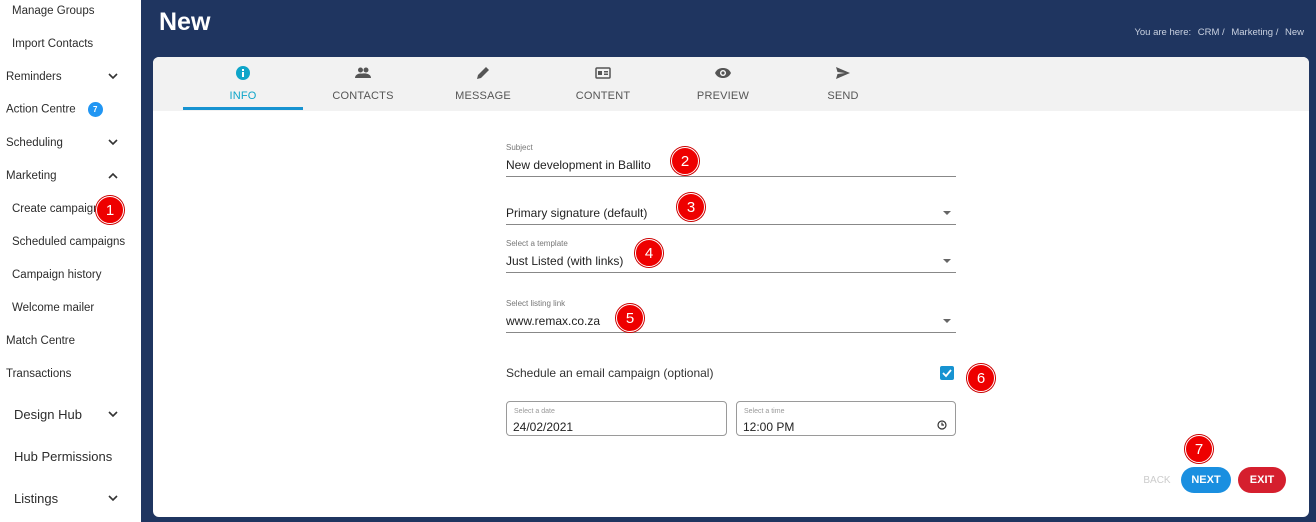 Image resolution: width=1316 pixels, height=522 pixels. What do you see at coordinates (603, 84) in the screenshot?
I see `tab-content: CONTENT` at bounding box center [603, 84].